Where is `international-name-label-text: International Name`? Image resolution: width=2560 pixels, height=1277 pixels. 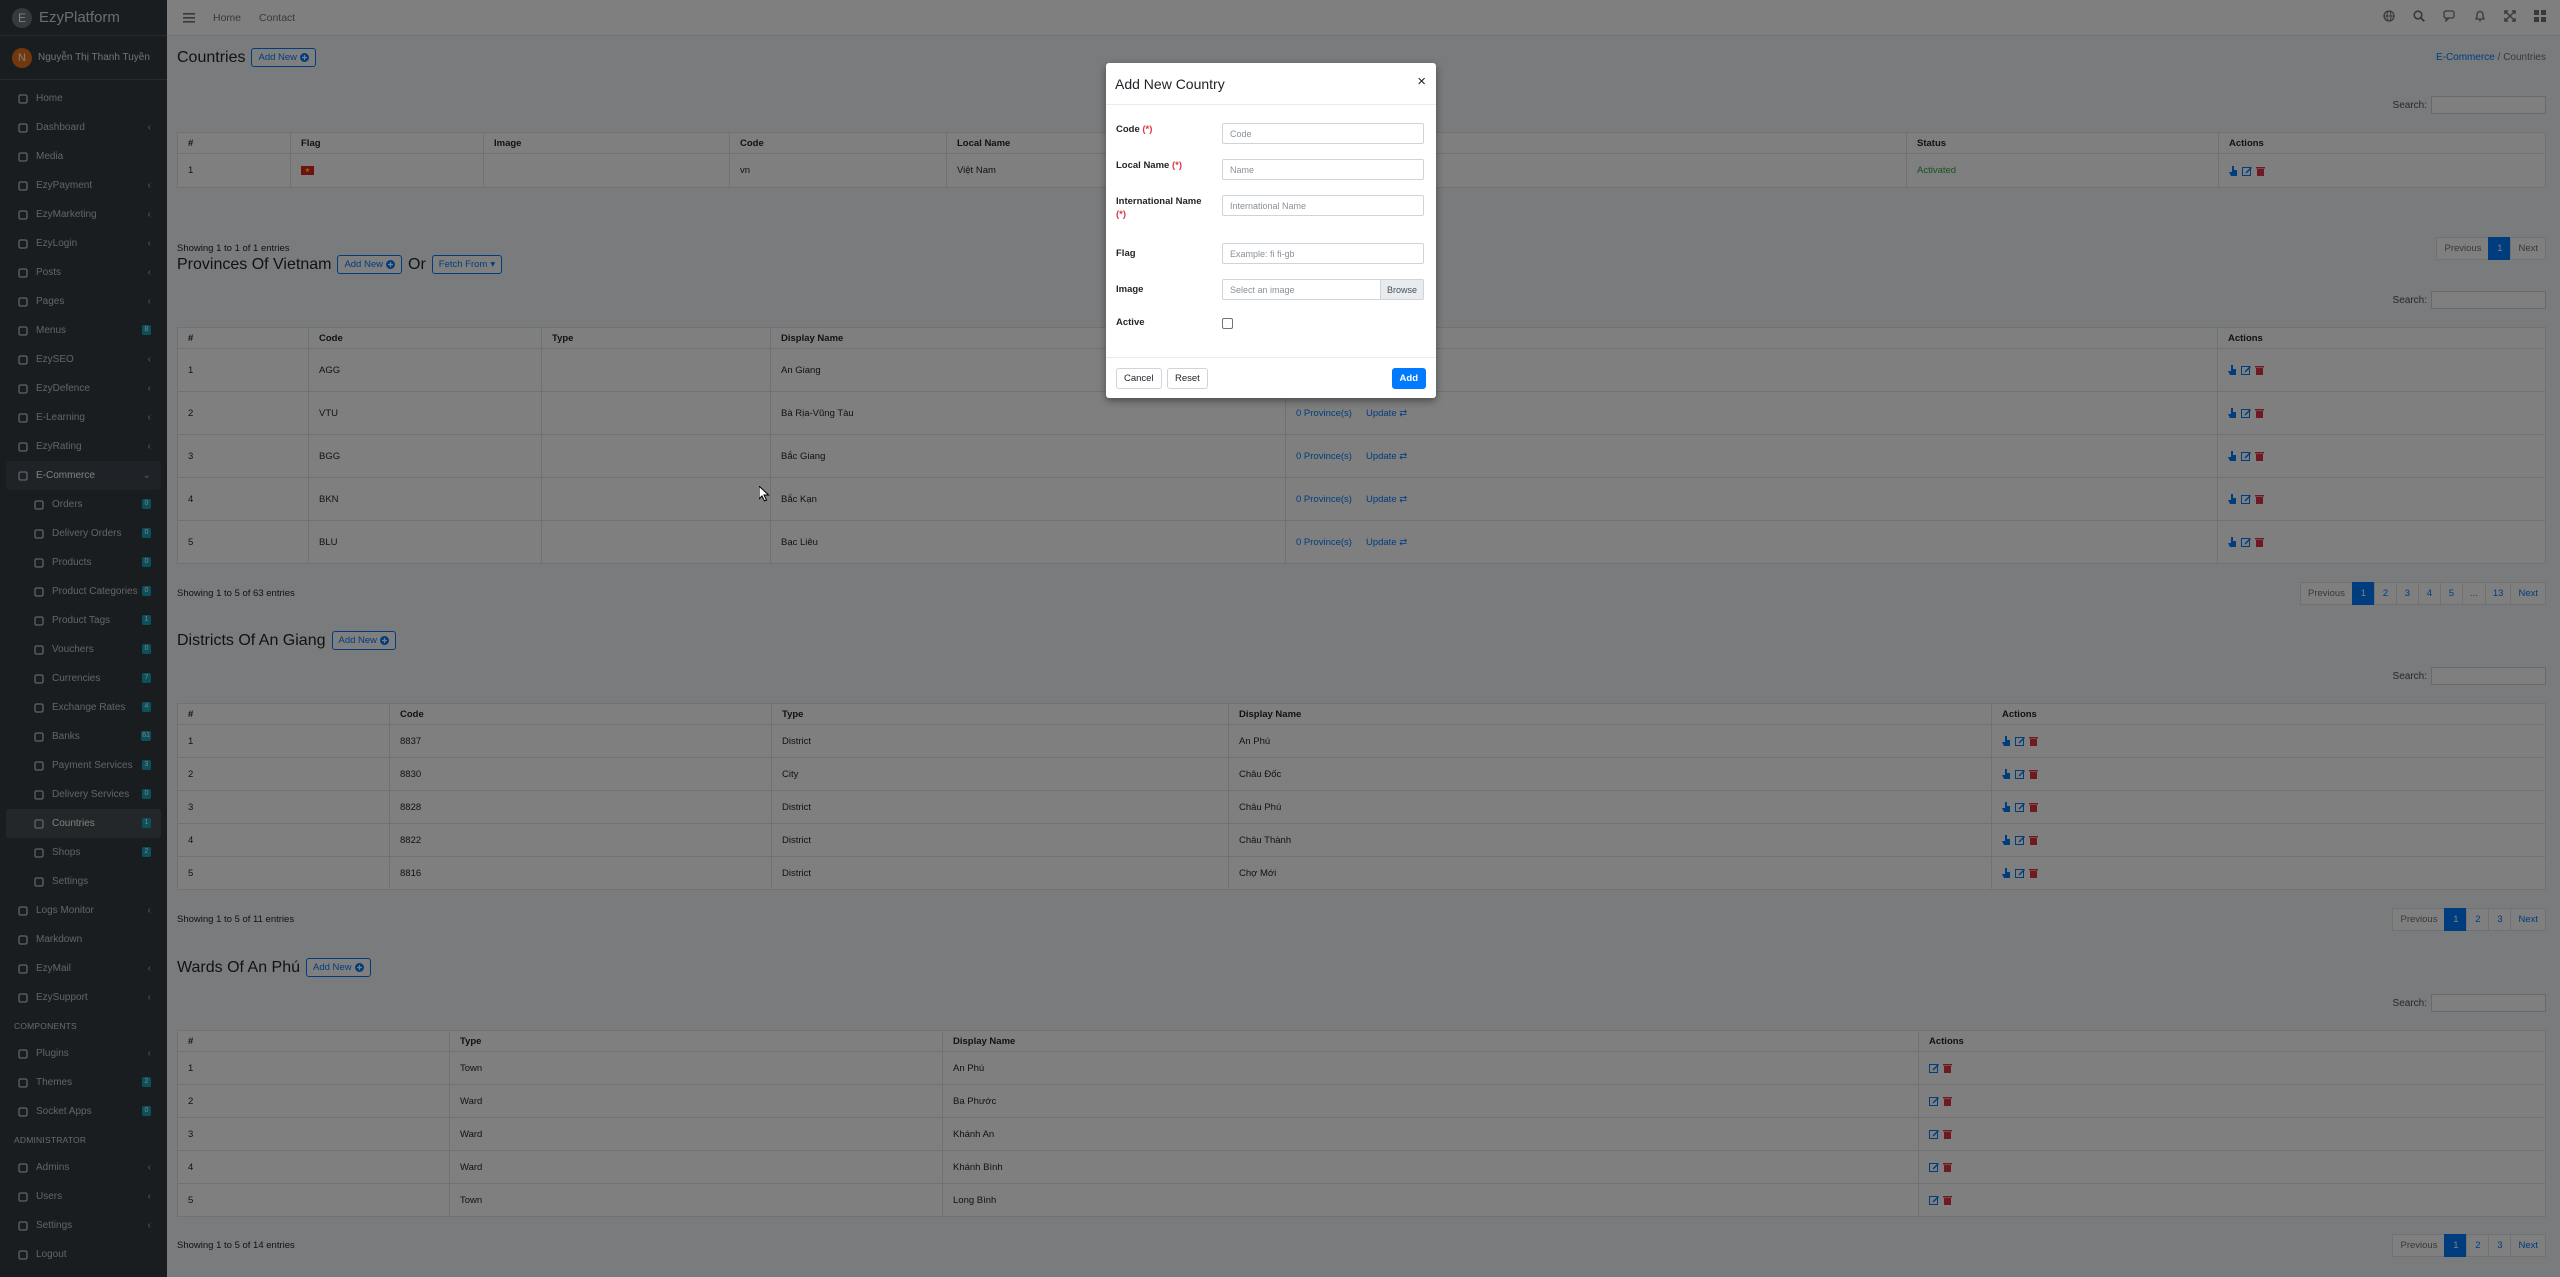
international-name-label-text: International Name is located at coordinates (1159, 201).